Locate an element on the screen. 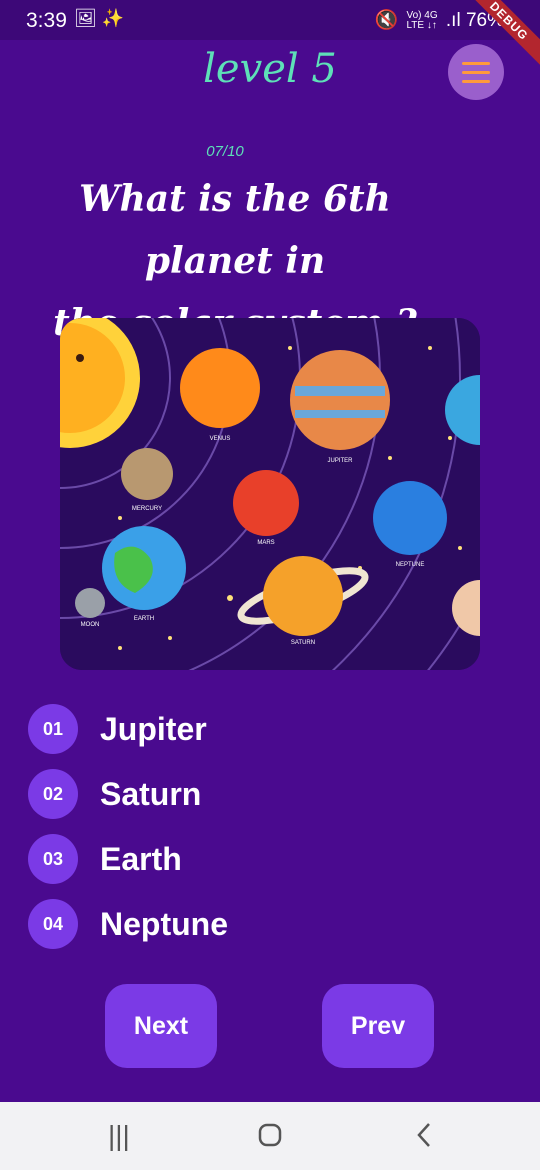 The height and width of the screenshot is (1170, 540). answer-label: Saturn is located at coordinates (151, 793).